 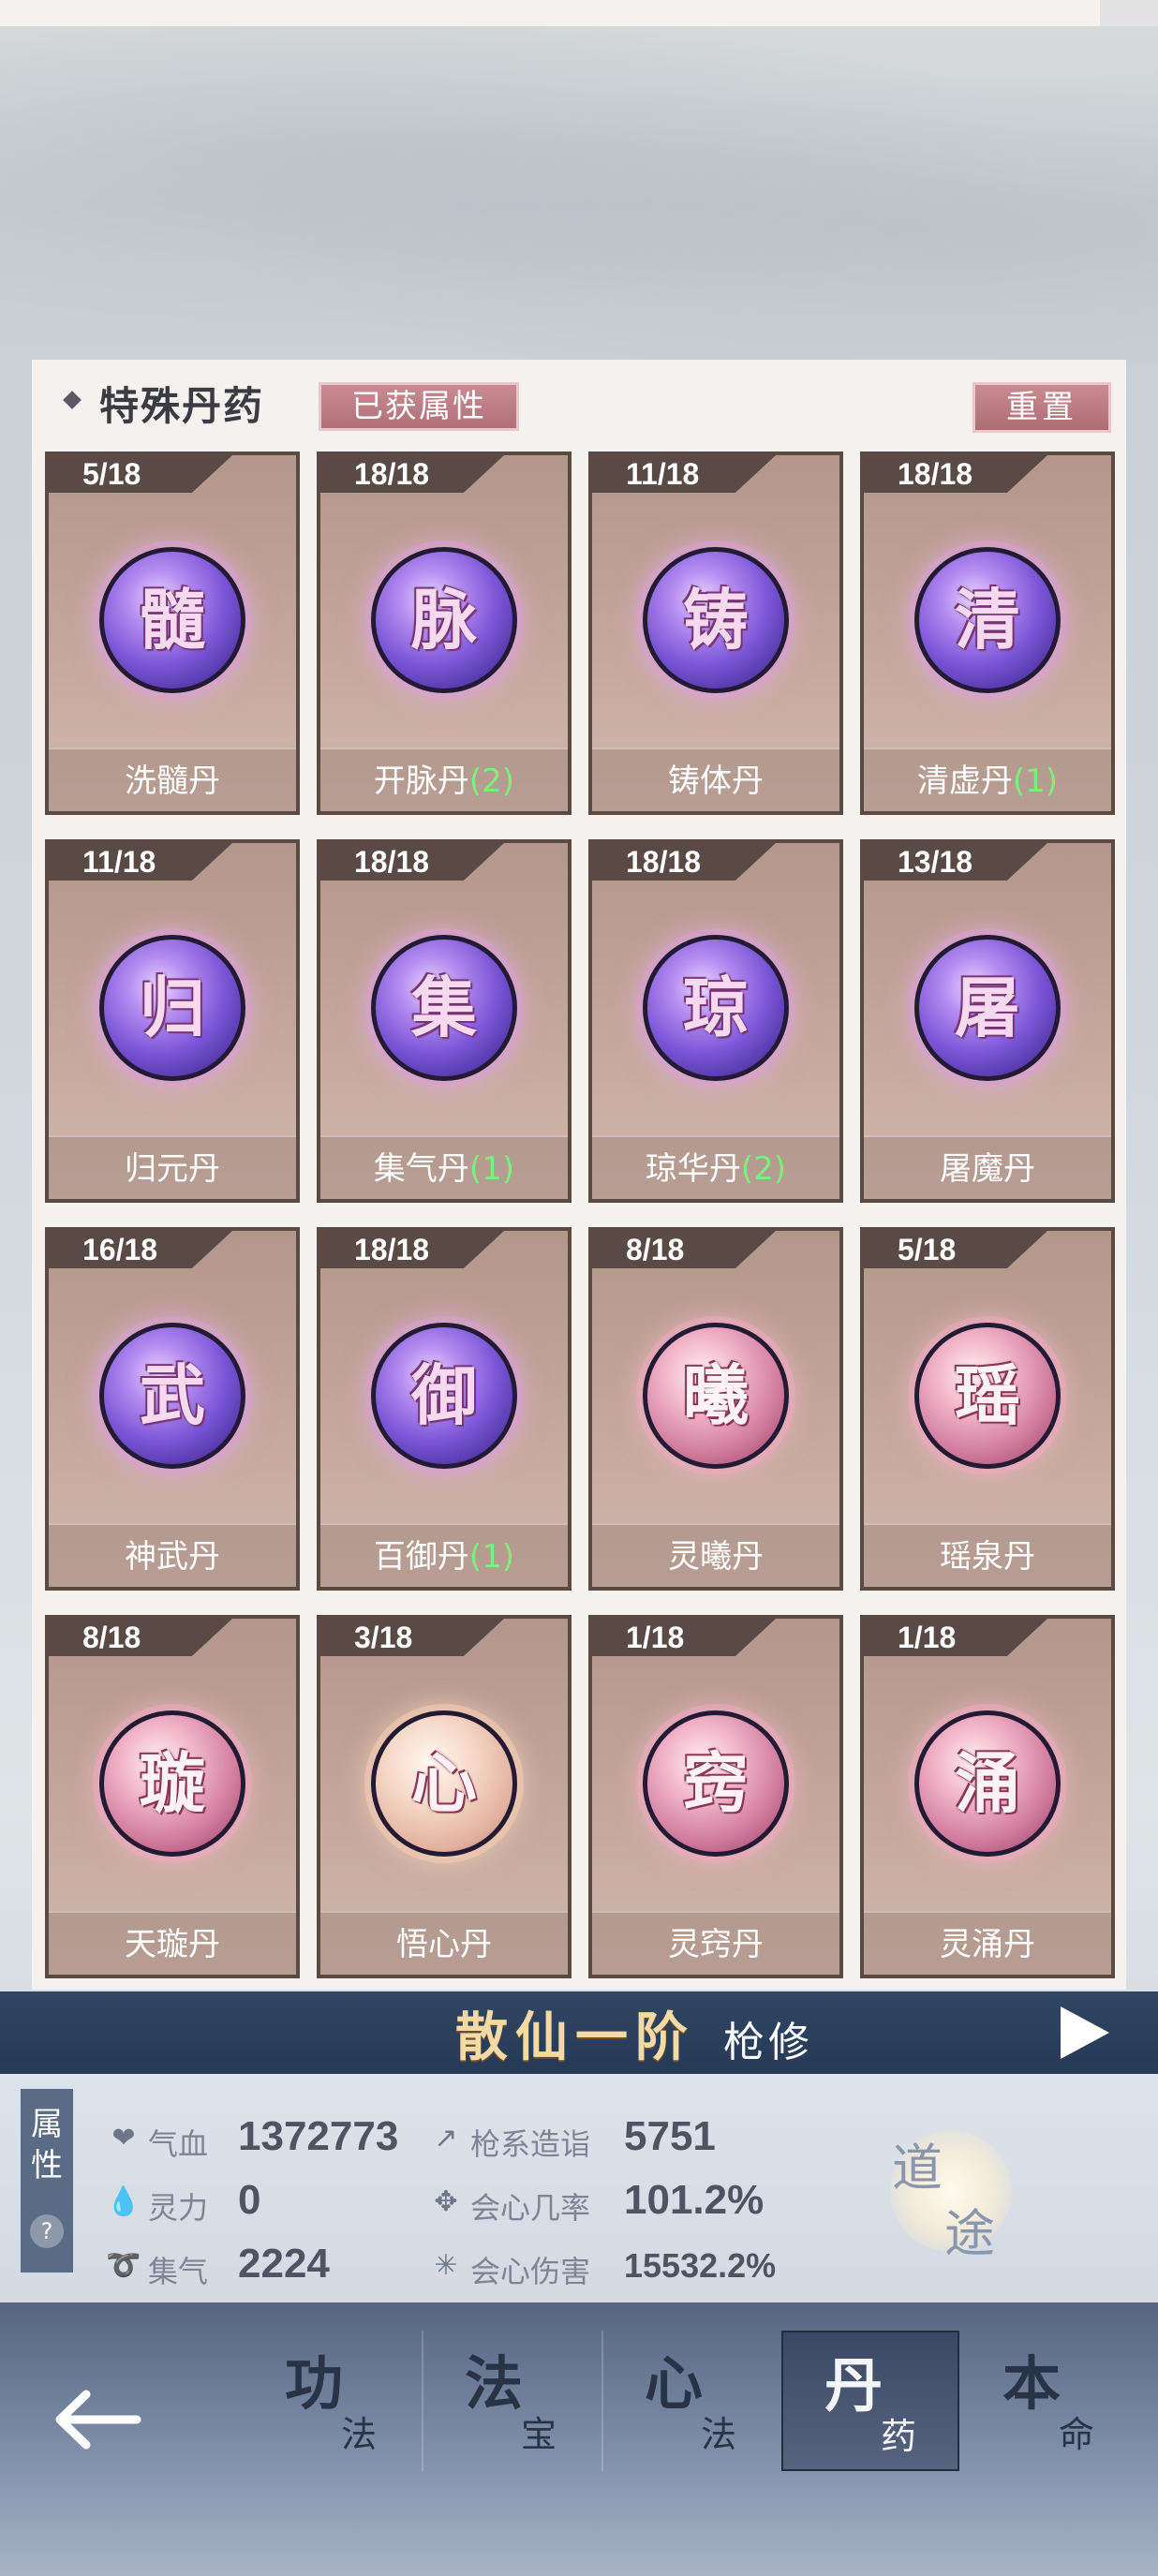 I want to click on back-arrow-icon, so click(x=97, y=2419).